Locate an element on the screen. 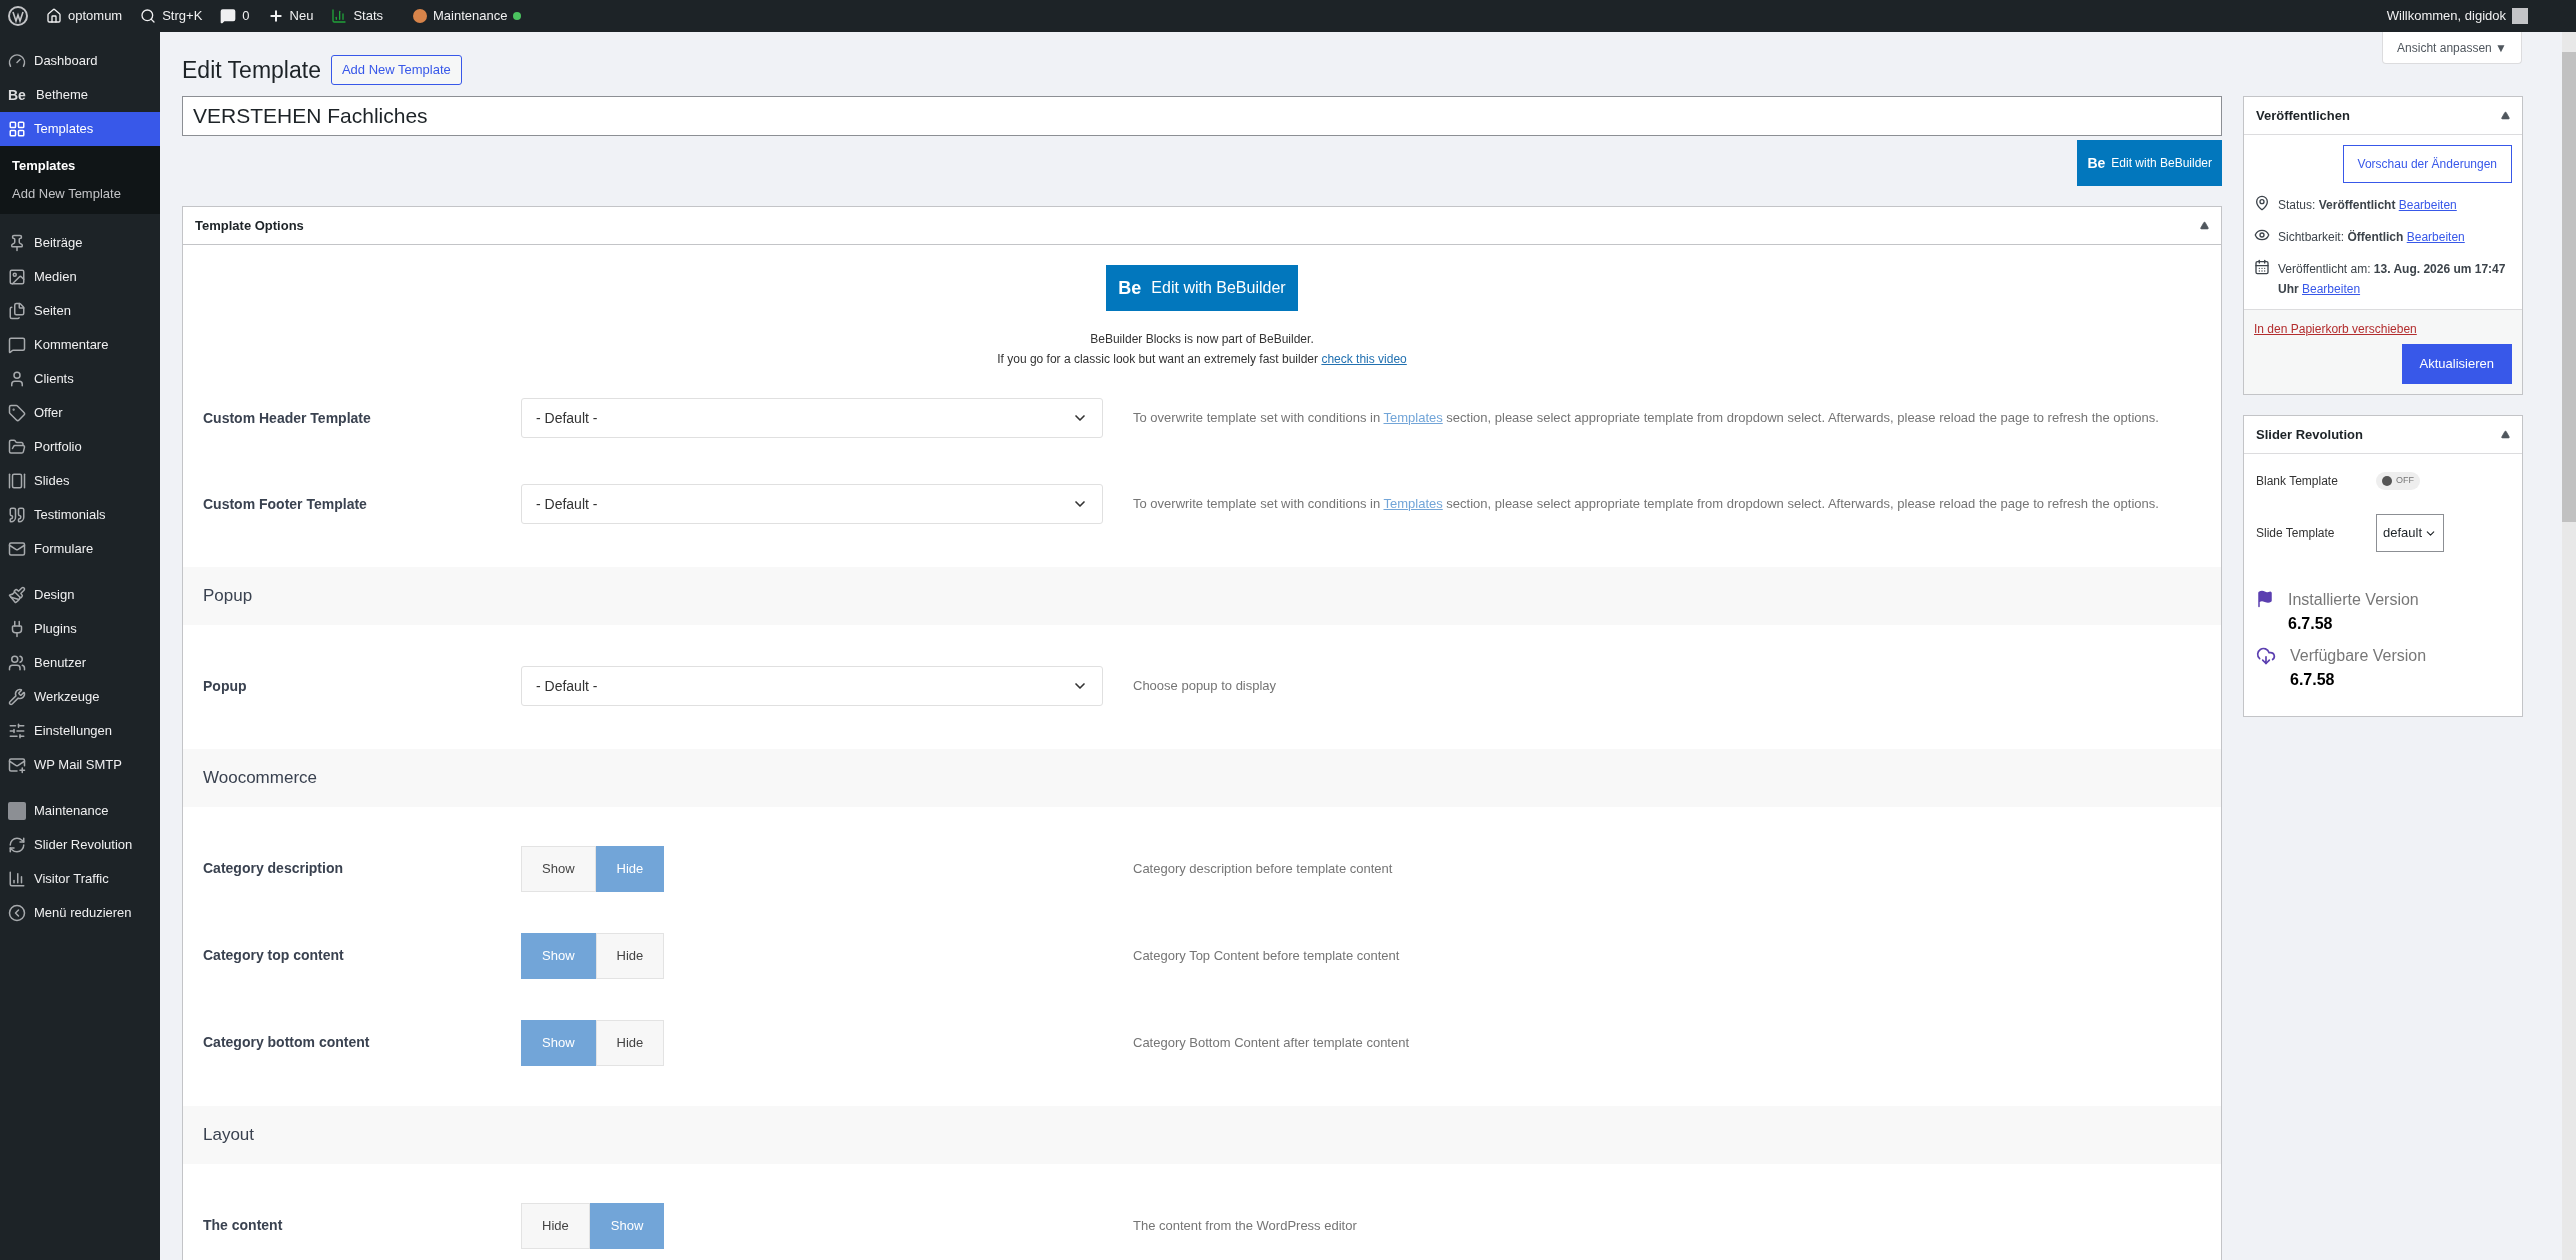 The width and height of the screenshot is (2576, 1260). sidebar-item: Be Betheme is located at coordinates (80, 95).